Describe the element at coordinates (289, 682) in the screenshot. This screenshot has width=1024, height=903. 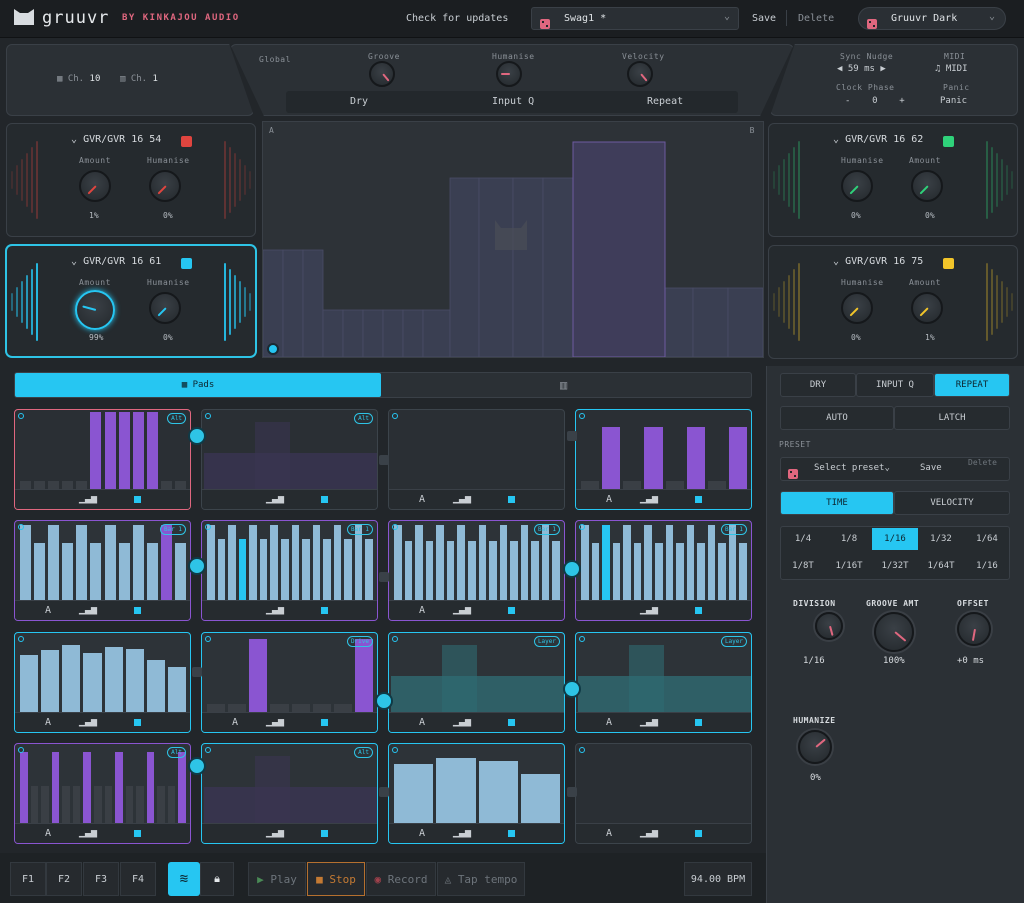
I see `pad-10: Drive A ▁▃▅` at that location.